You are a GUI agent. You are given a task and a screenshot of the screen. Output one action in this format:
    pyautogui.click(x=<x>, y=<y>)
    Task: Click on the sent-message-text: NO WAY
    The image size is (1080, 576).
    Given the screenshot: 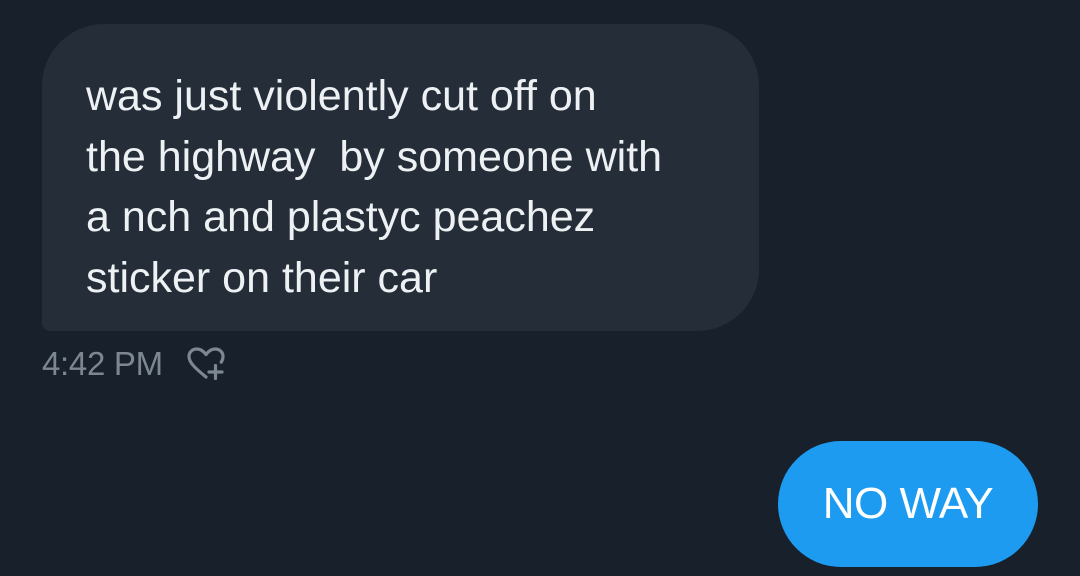 What is the action you would take?
    pyautogui.click(x=908, y=503)
    